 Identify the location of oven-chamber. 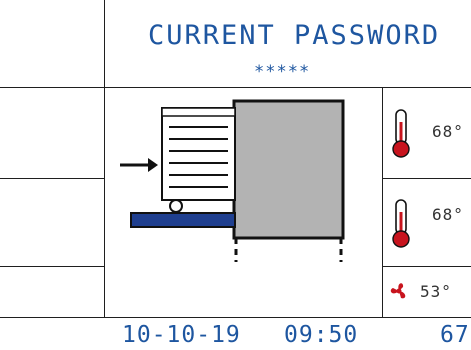
(288, 169).